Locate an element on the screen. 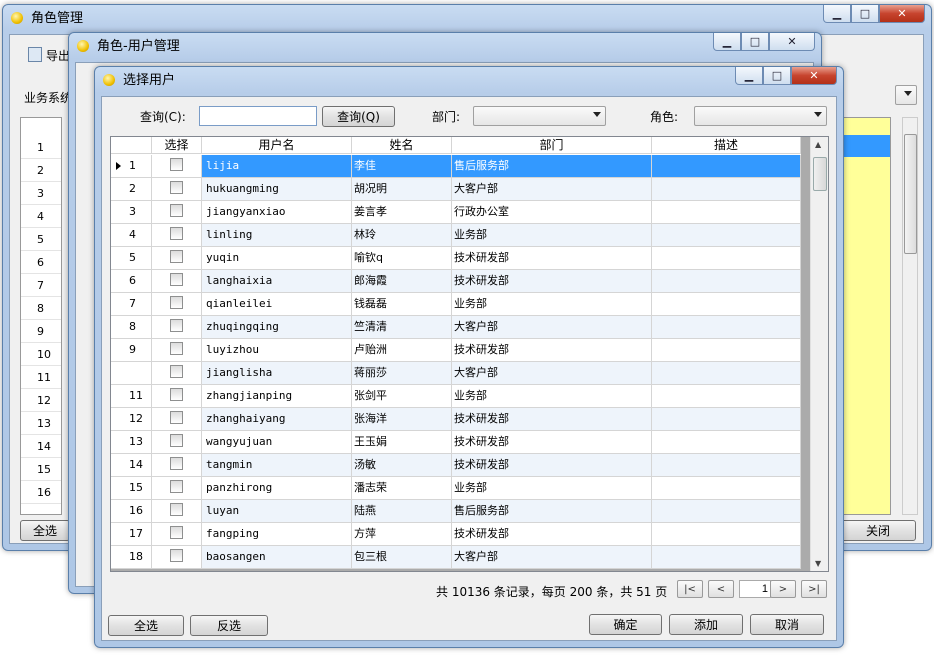 The image size is (934, 656). back-grid-row-number: 14 is located at coordinates (41, 446).